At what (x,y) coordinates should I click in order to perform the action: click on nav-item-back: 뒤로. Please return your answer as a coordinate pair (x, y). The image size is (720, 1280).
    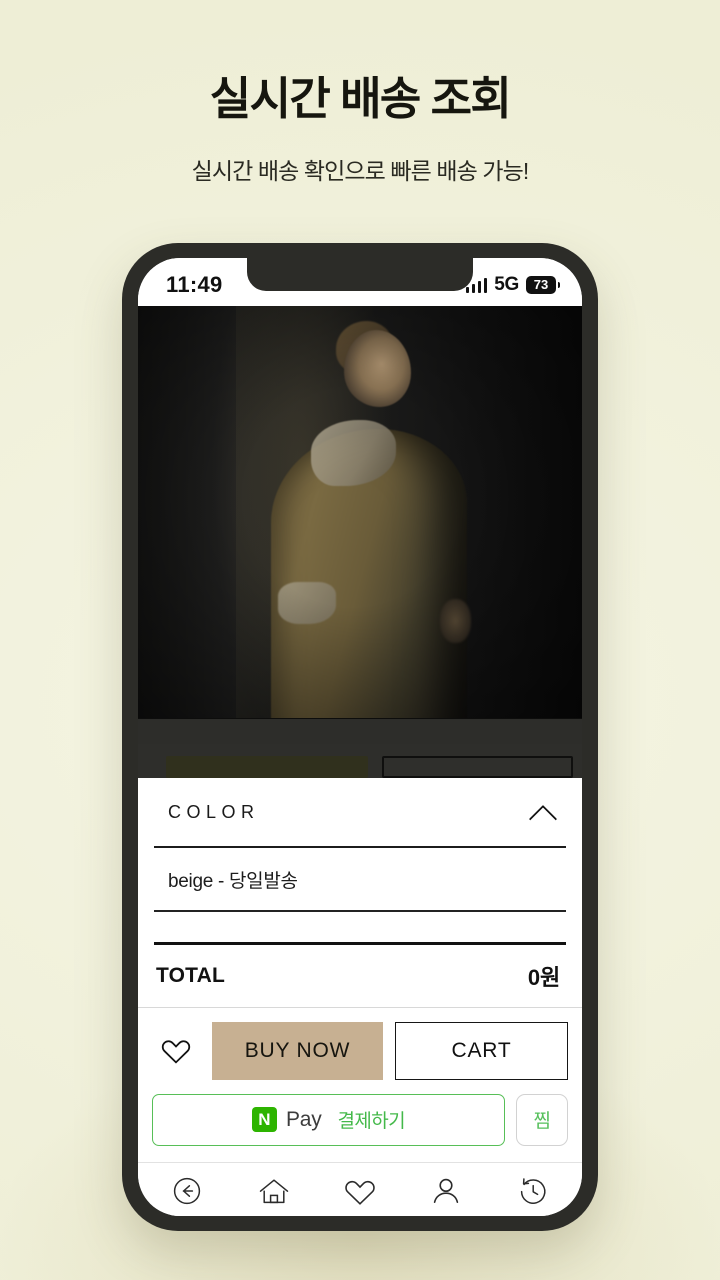
    Looking at the image, I should click on (187, 1196).